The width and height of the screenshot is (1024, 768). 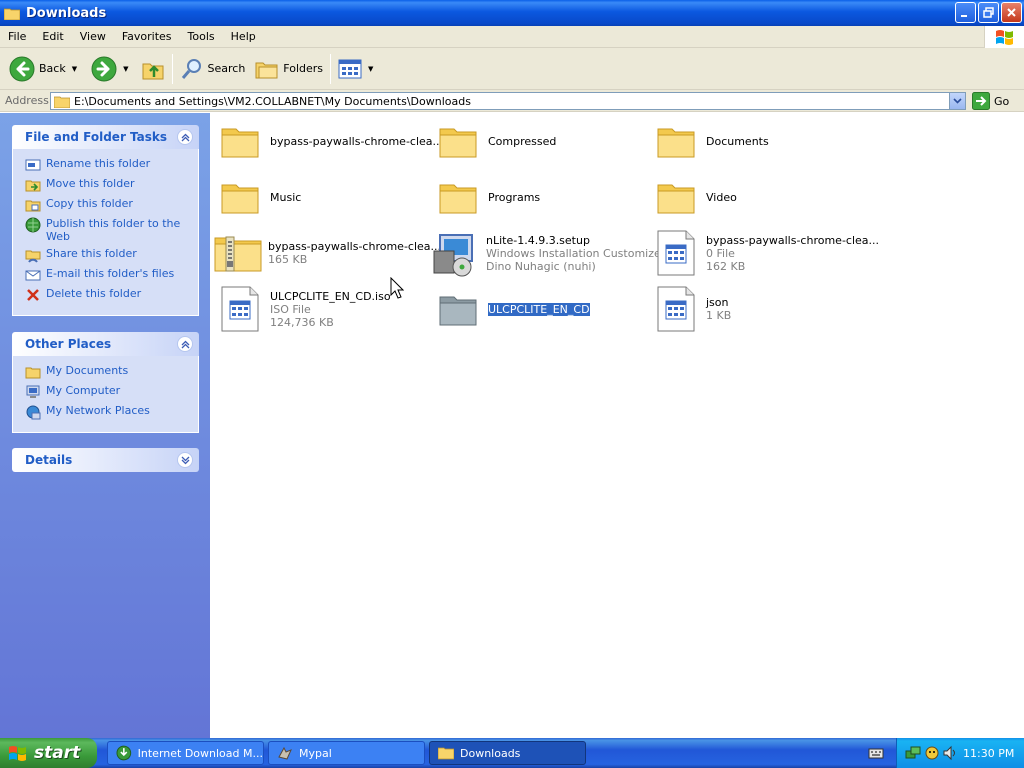 I want to click on minimize-icon, so click(x=964, y=16).